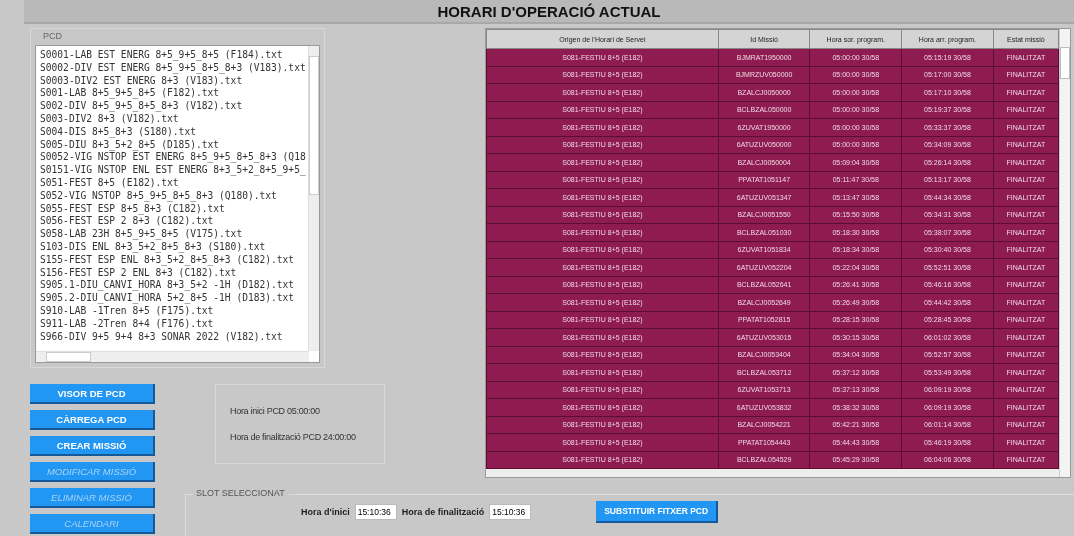  Describe the element at coordinates (174, 55) in the screenshot. I see `file-item: S0001-LAB EST ENERG 8+5_9+5_8+5 (F184).txt` at that location.